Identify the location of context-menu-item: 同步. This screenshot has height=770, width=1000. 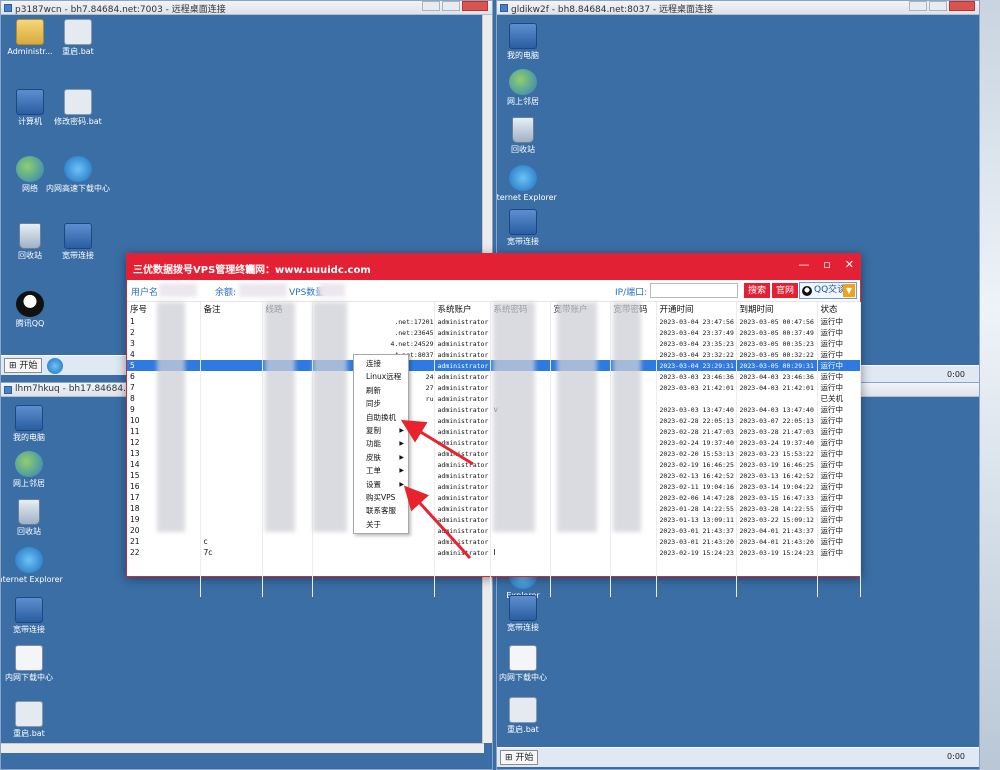
(381, 403).